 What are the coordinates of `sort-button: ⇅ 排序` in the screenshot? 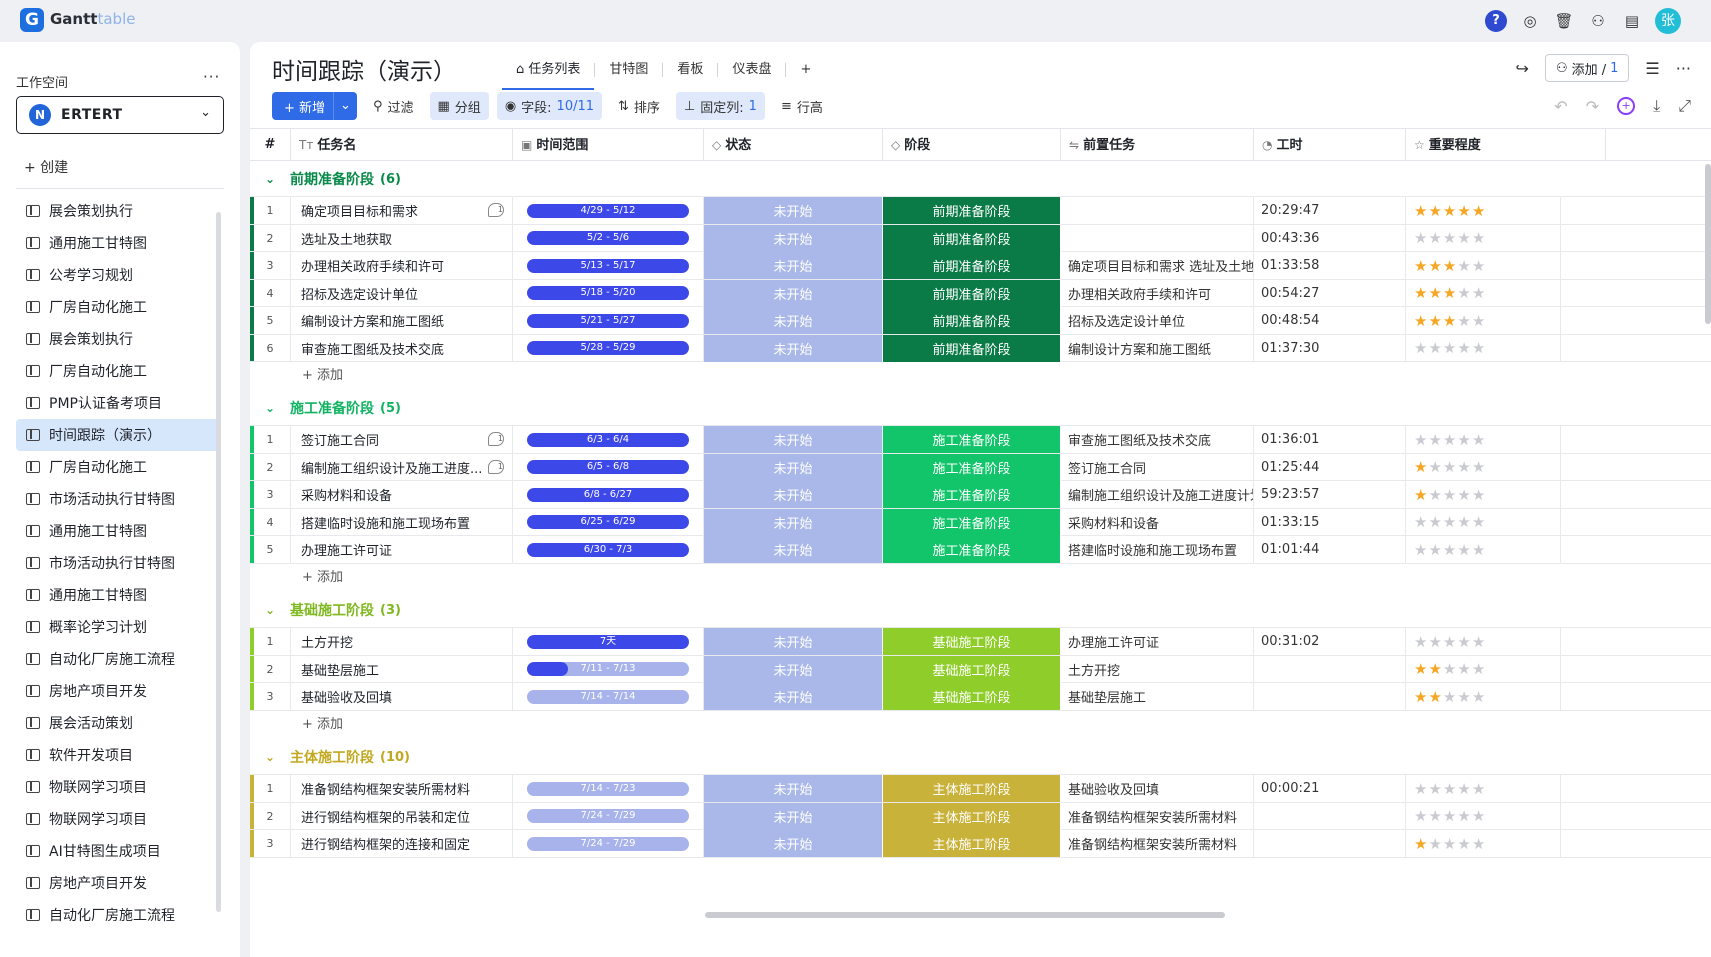 It's located at (639, 106).